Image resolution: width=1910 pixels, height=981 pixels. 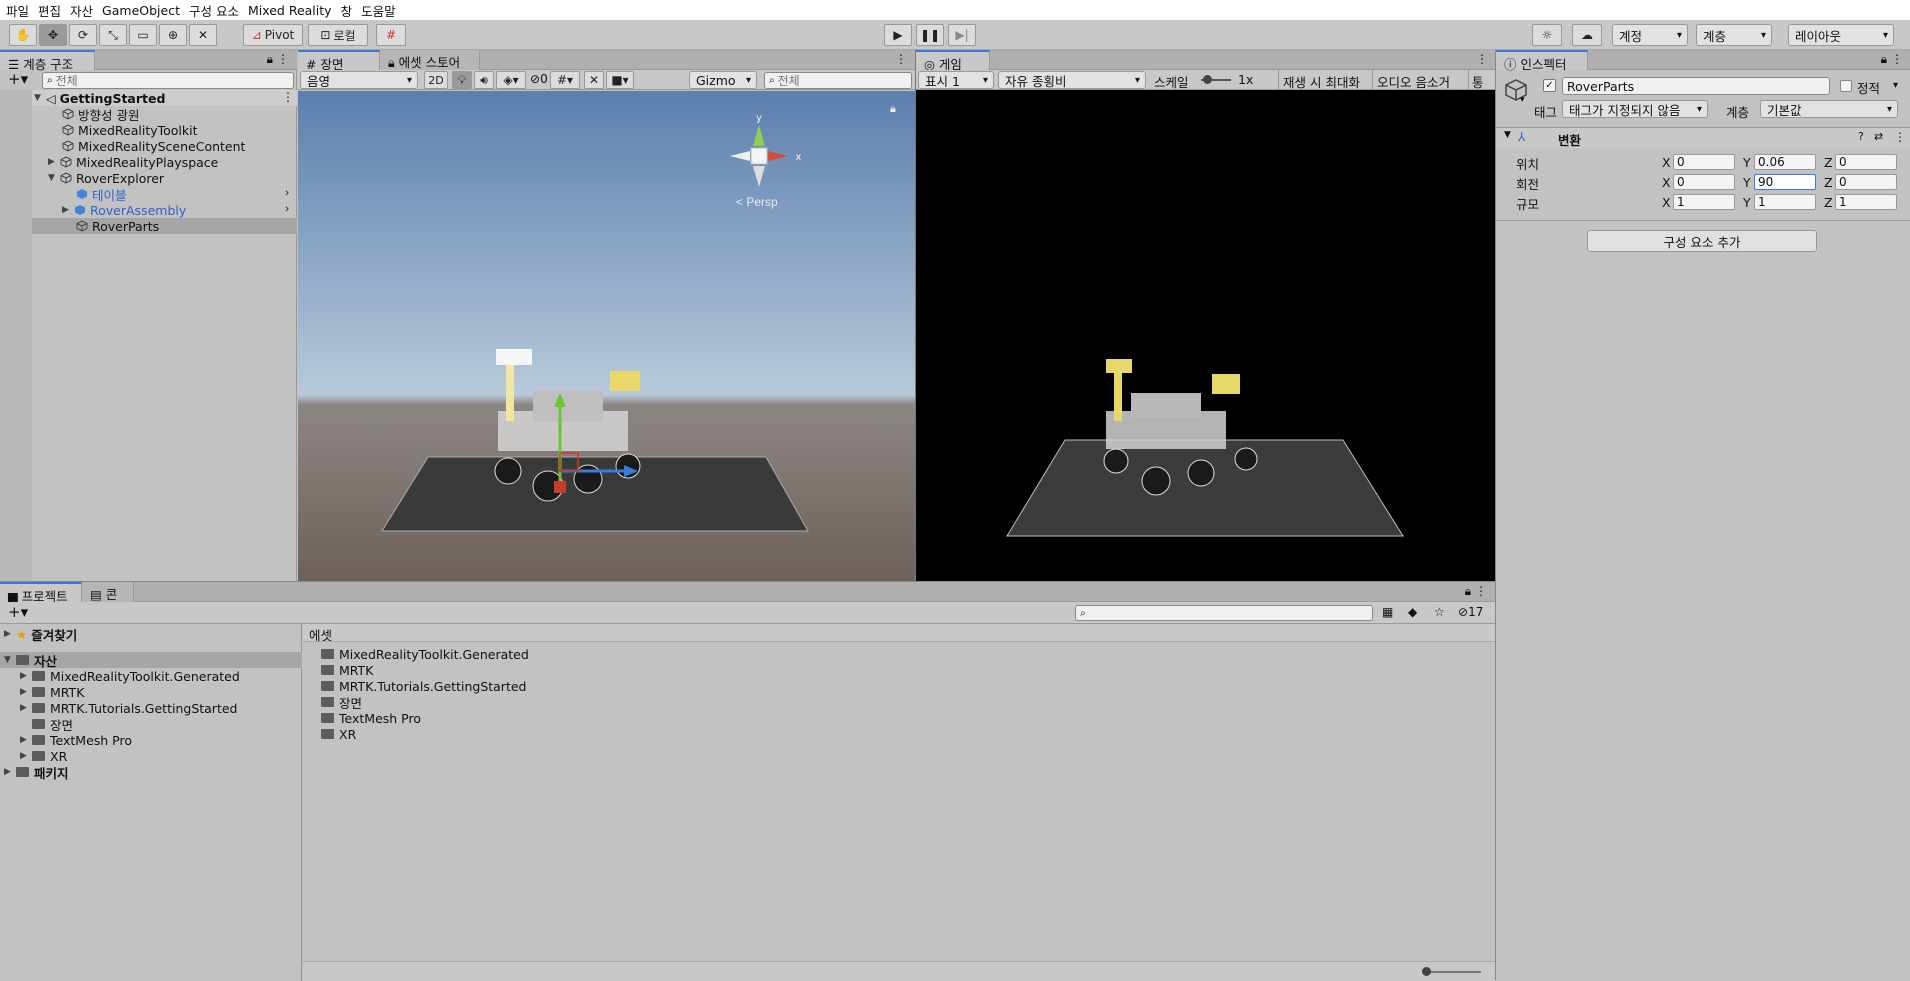 What do you see at coordinates (371, 718) in the screenshot?
I see `asset-folder: TextMesh Pro` at bounding box center [371, 718].